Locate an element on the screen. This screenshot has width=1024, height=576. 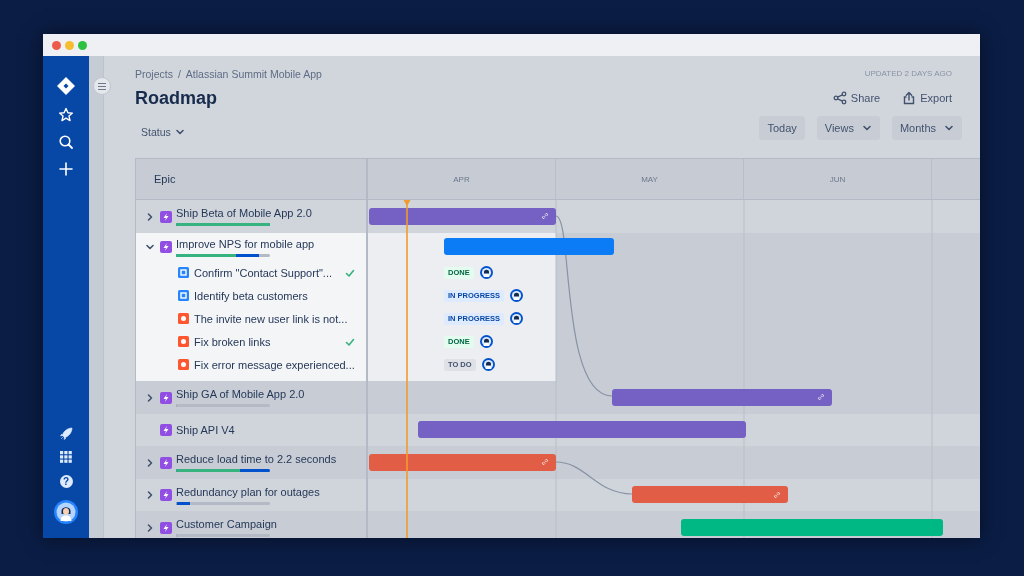
panel-toggle-button is located at coordinates (102, 86).